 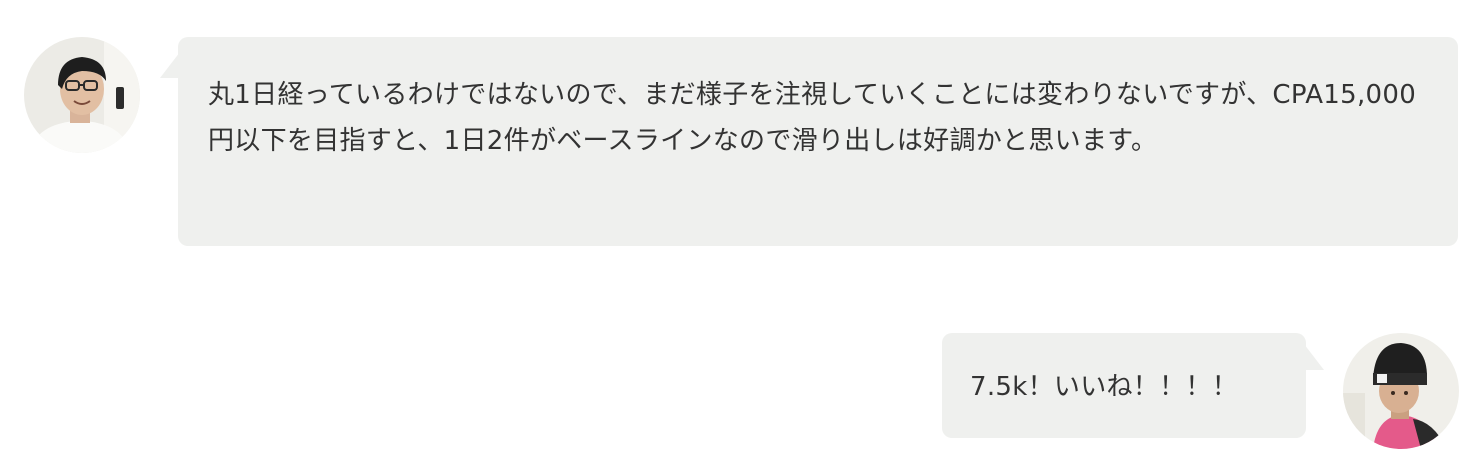 I want to click on avatar-right, so click(x=1401, y=391).